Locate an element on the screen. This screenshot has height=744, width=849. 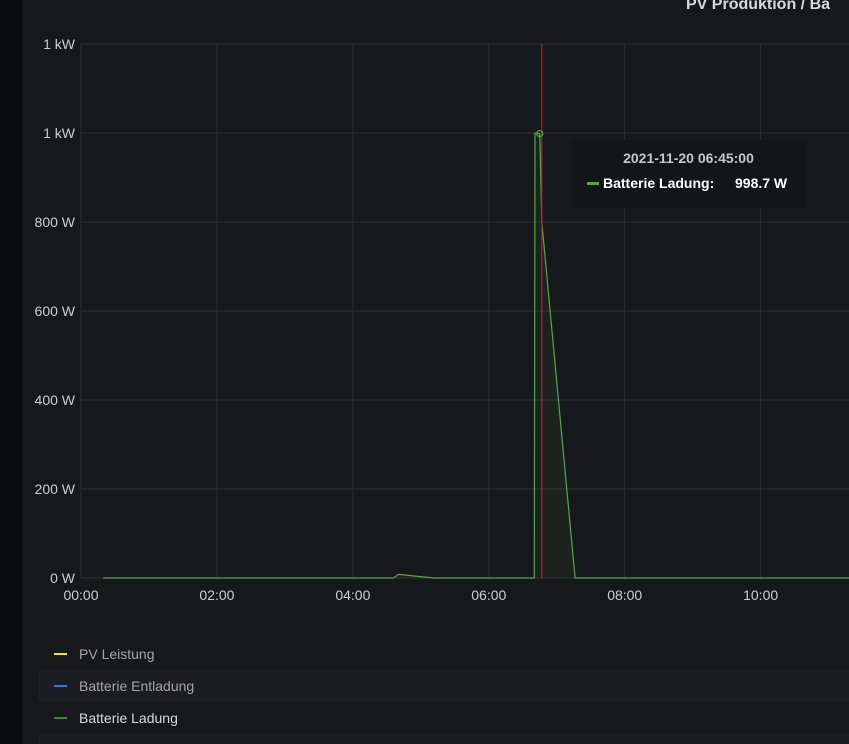
y-tick-label: 0 W is located at coordinates (63, 578).